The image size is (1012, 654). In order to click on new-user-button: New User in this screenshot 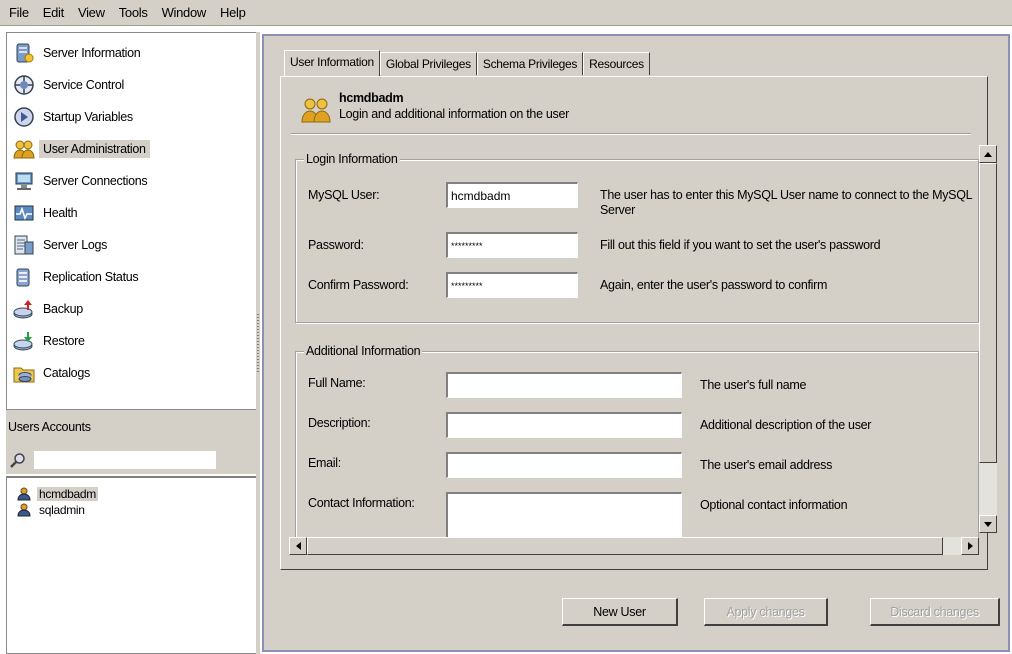, I will do `click(620, 612)`.